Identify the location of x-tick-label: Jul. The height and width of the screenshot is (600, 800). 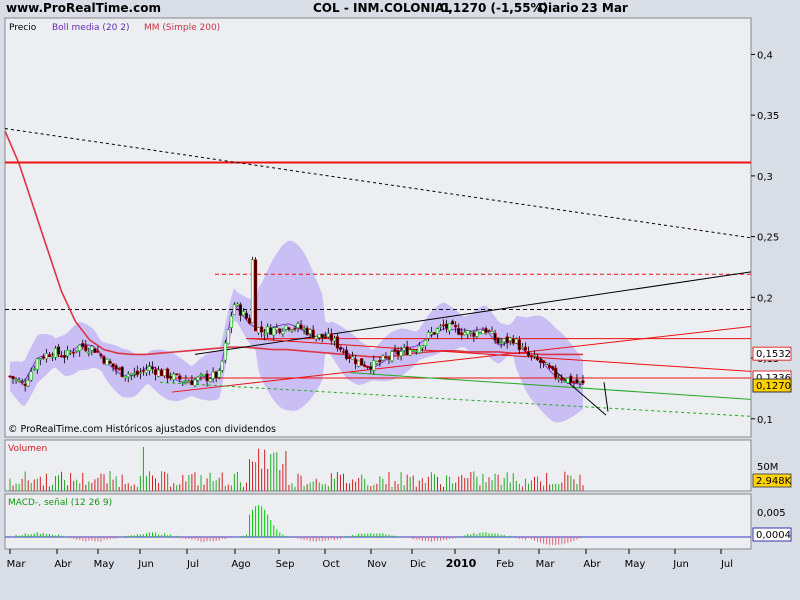
(192, 564).